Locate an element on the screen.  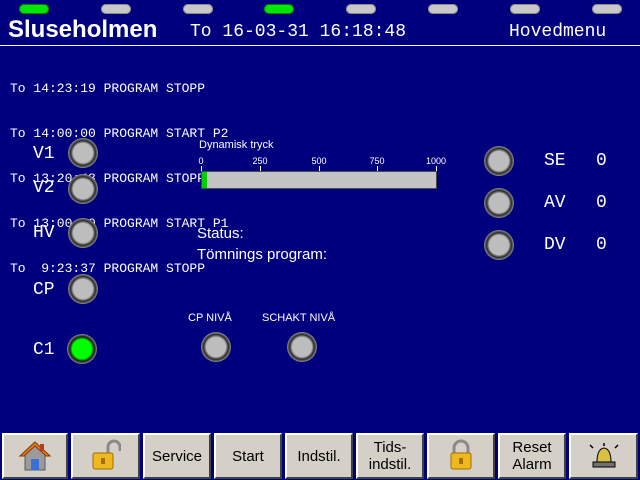
log-entry: To 14:00:00 PROGRAM START P2 is located at coordinates (119, 133).